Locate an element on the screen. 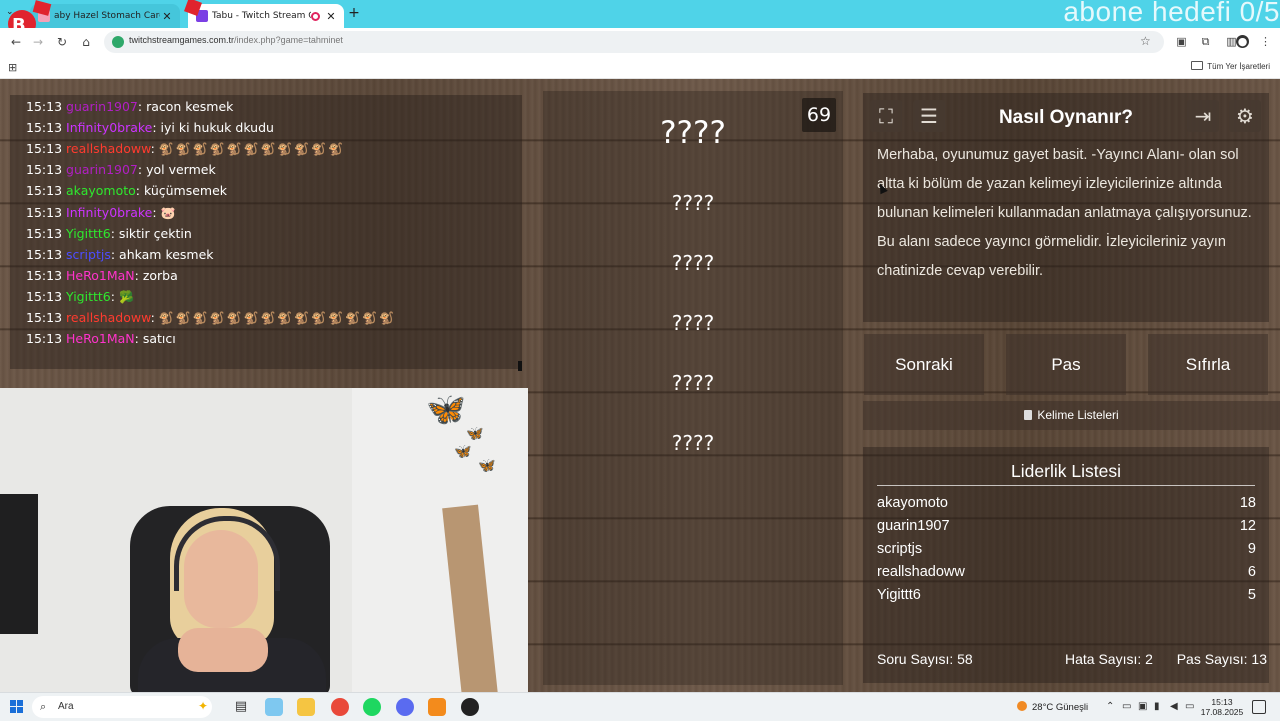 The width and height of the screenshot is (1280, 721). battery-icon: ▭ is located at coordinates (1189, 706).